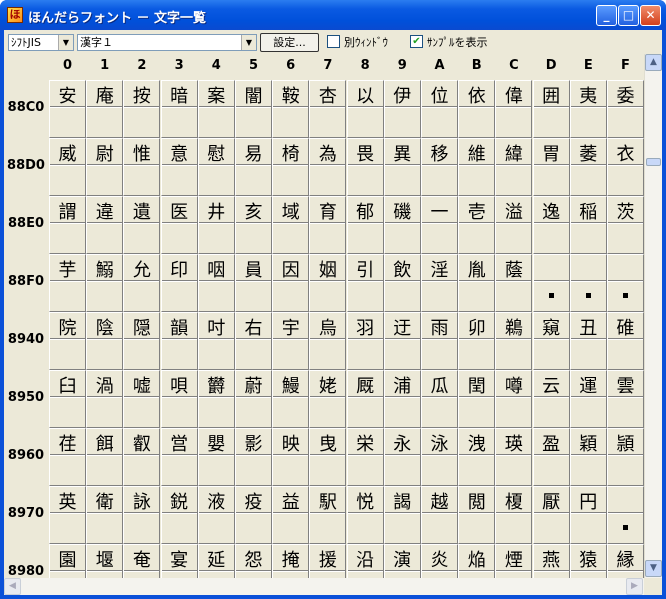  What do you see at coordinates (514, 225) in the screenshot?
I see `char-cell: 溢` at bounding box center [514, 225].